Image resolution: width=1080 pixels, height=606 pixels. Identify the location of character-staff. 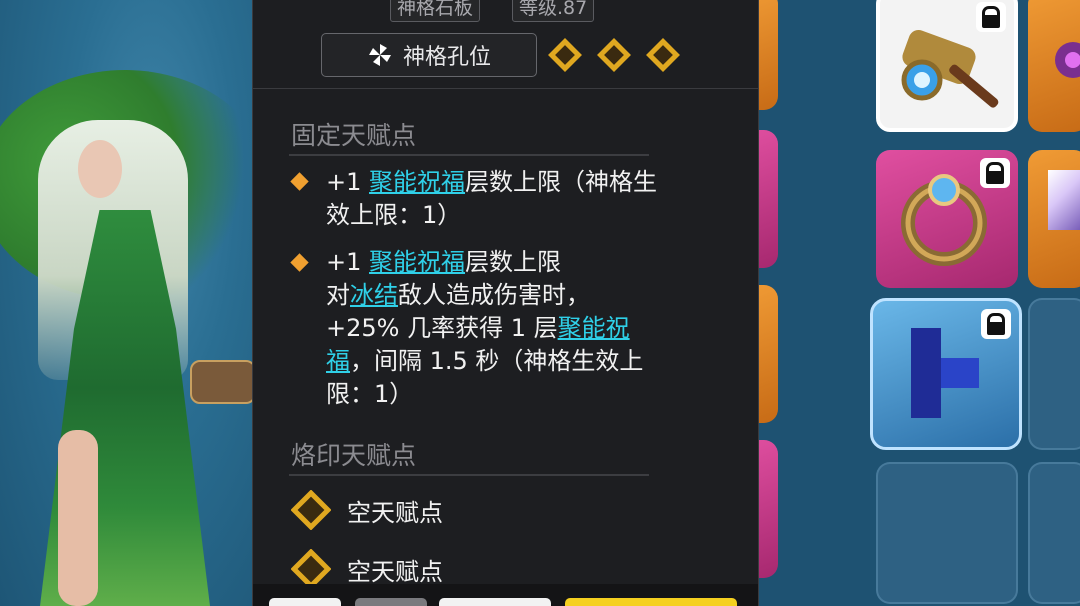
(221, 382).